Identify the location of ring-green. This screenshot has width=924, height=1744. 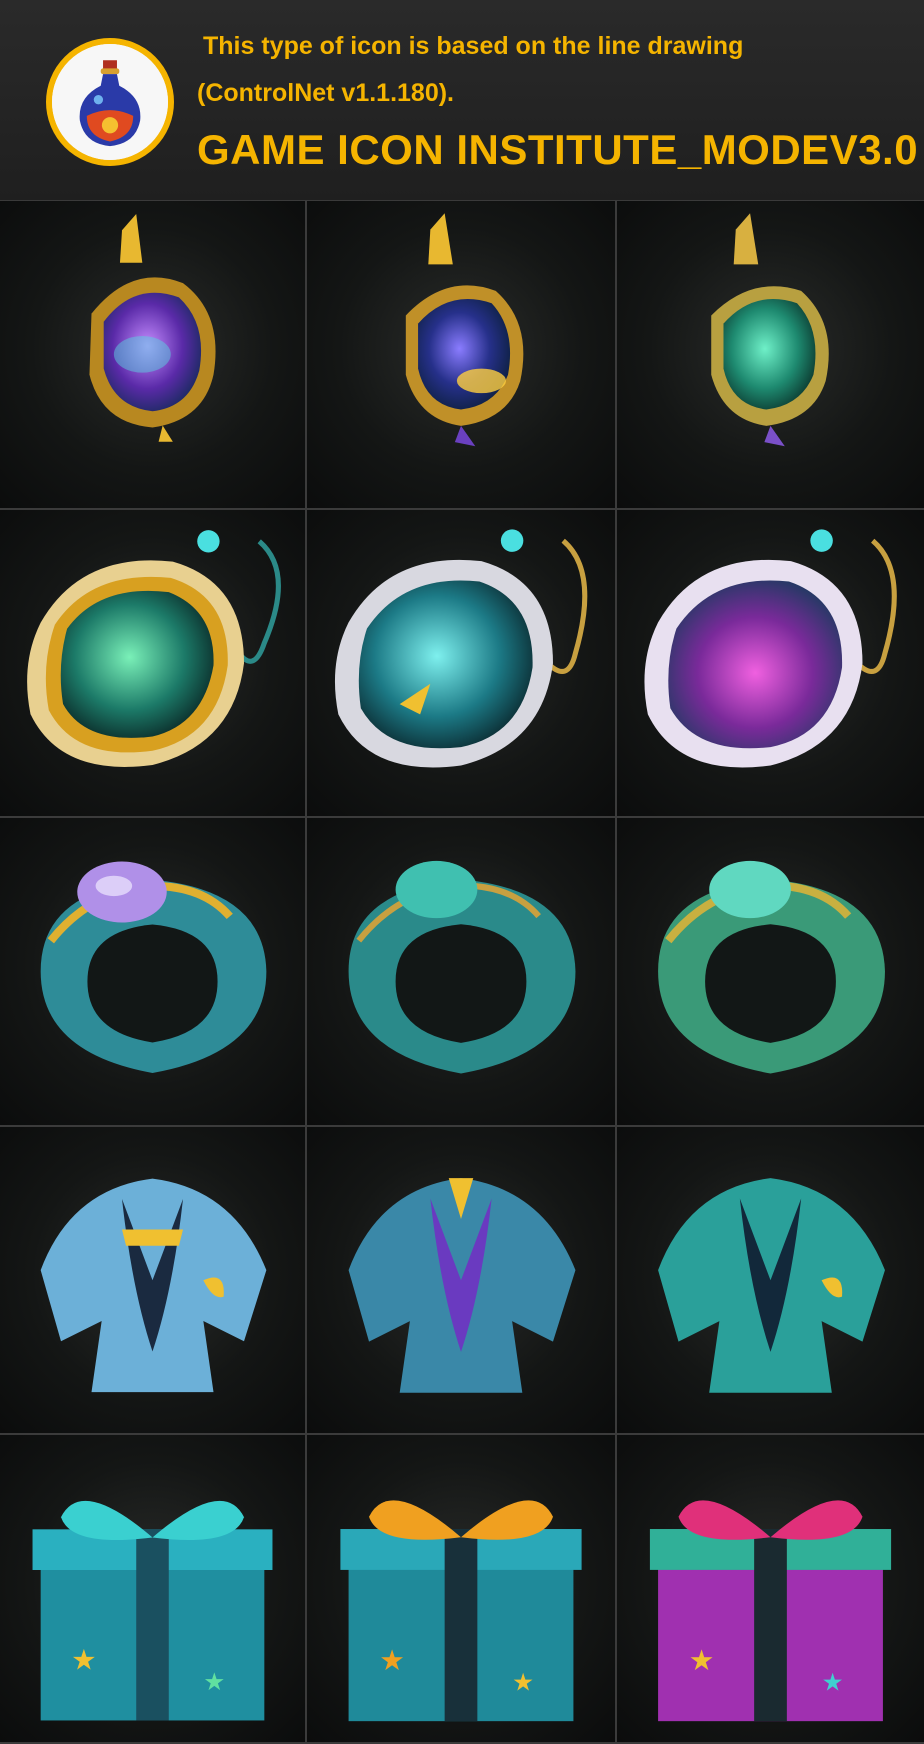
(770, 972).